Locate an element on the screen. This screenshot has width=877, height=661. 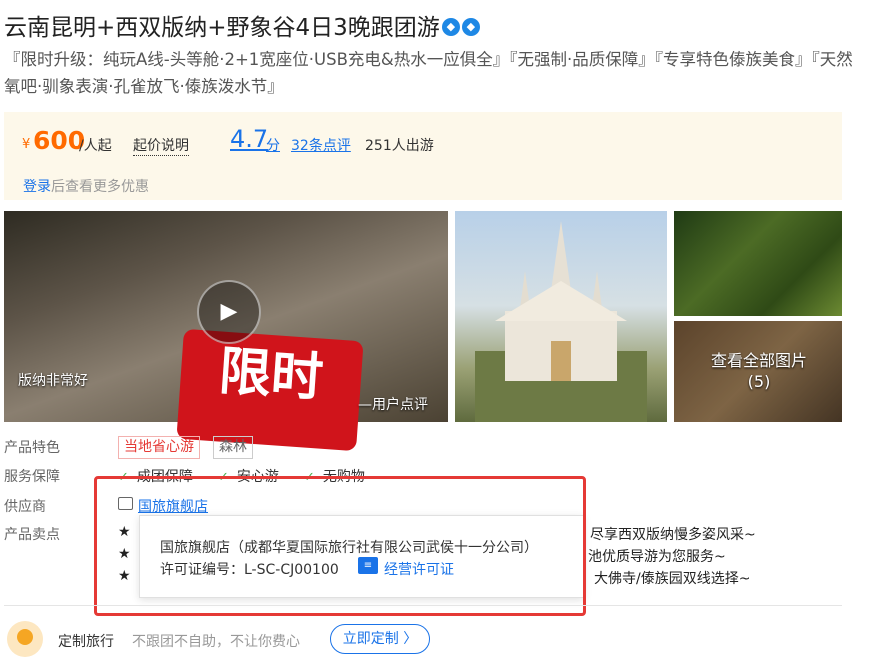
rating-score: 4.7 is located at coordinates (249, 139).